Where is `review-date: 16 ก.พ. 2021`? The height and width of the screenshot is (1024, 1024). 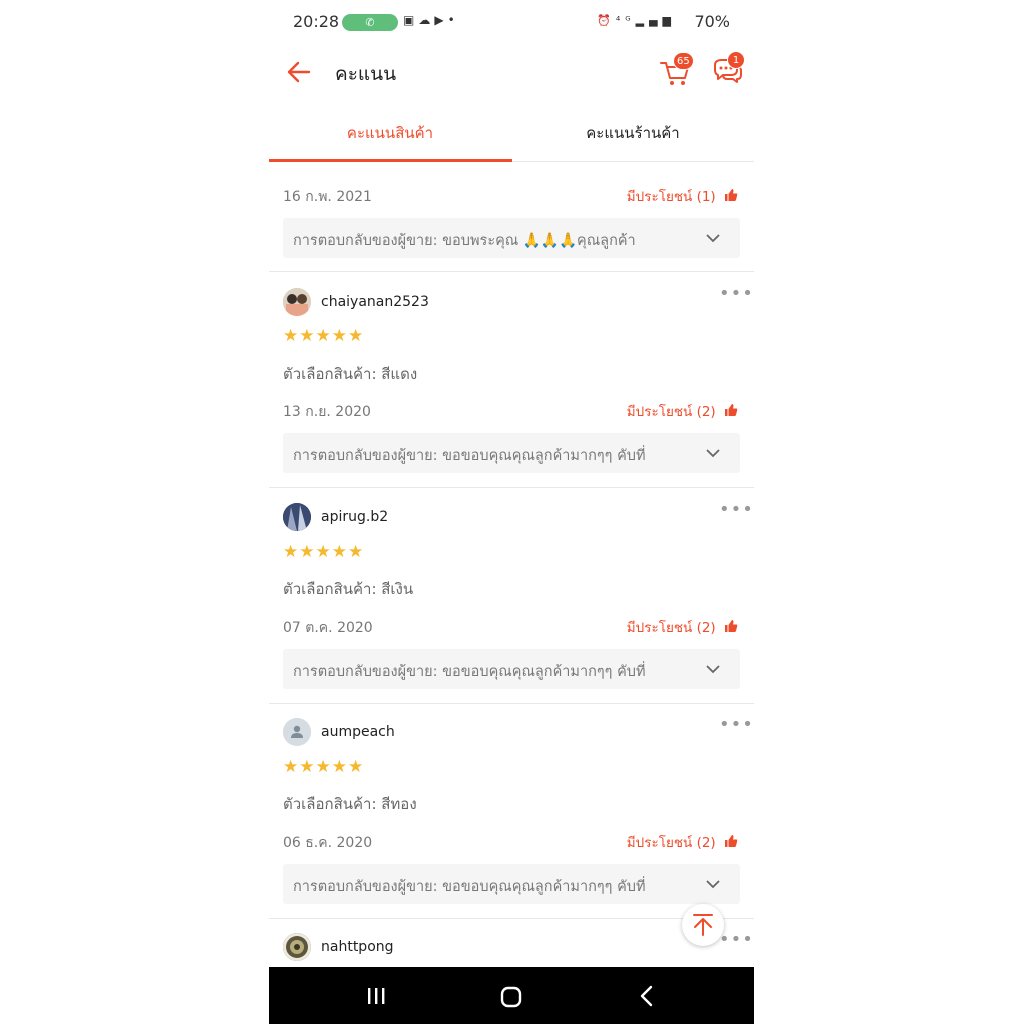
review-date: 16 ก.พ. 2021 is located at coordinates (327, 197).